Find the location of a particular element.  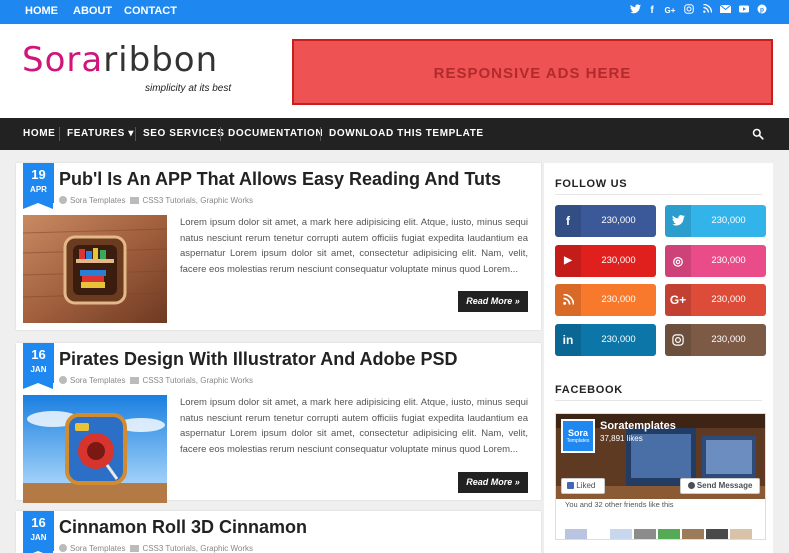

facebook-follow-button: f 230,000 is located at coordinates (605, 221).